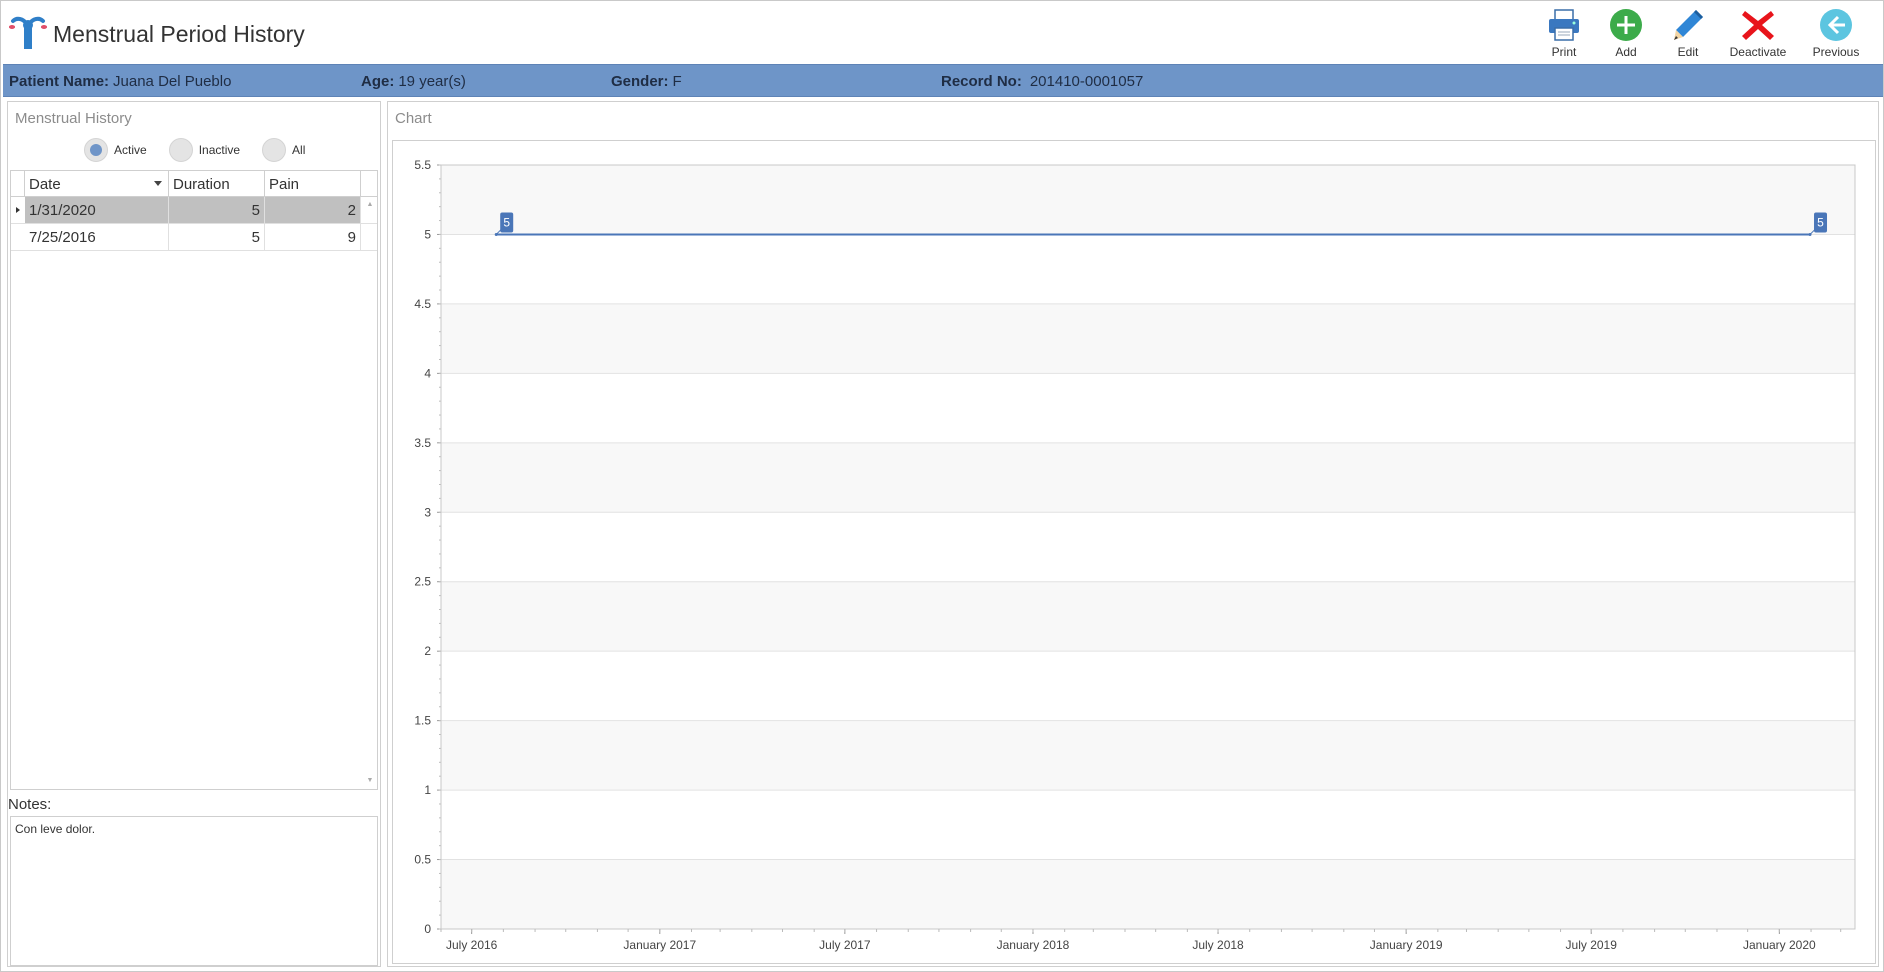 This screenshot has width=1884, height=972. What do you see at coordinates (97, 210) in the screenshot?
I see `cell-date: 1/31/2020` at bounding box center [97, 210].